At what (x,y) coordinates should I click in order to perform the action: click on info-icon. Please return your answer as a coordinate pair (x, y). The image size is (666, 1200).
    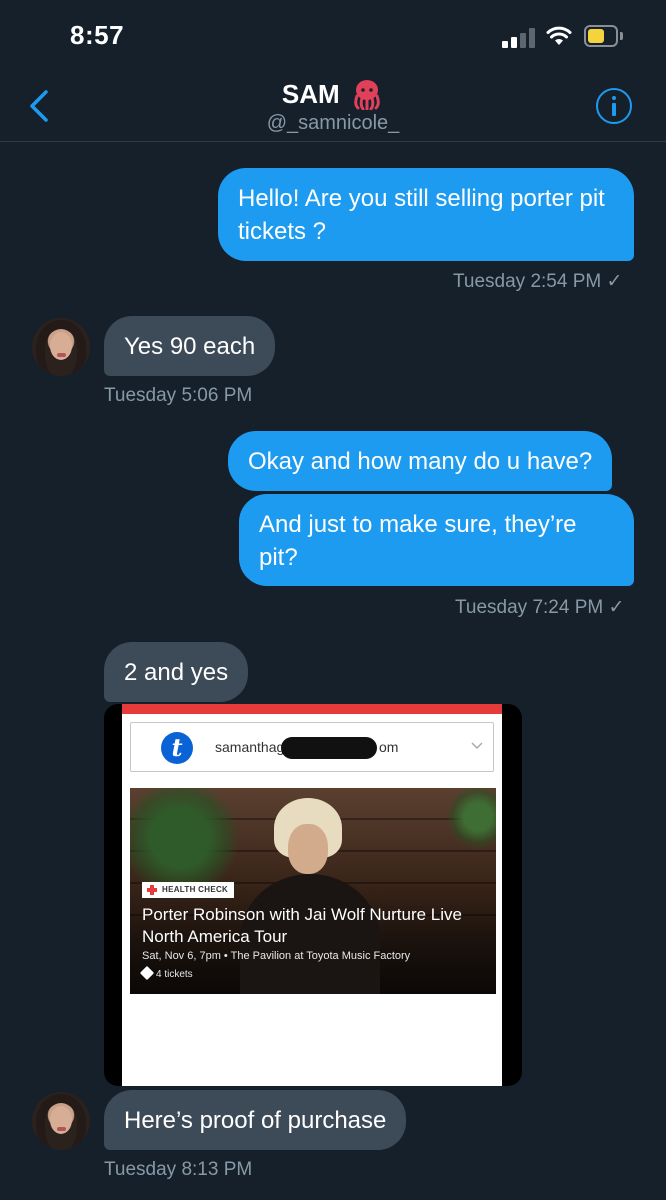
    Looking at the image, I should click on (614, 106).